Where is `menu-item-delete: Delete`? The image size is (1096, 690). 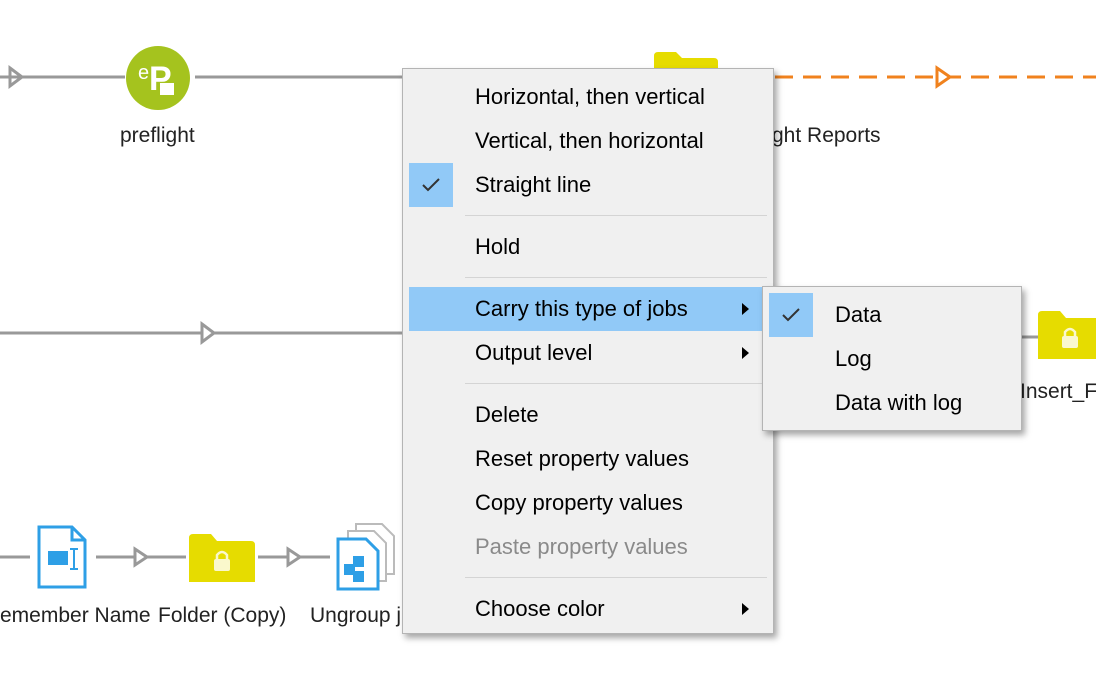
menu-item-delete: Delete is located at coordinates (588, 415).